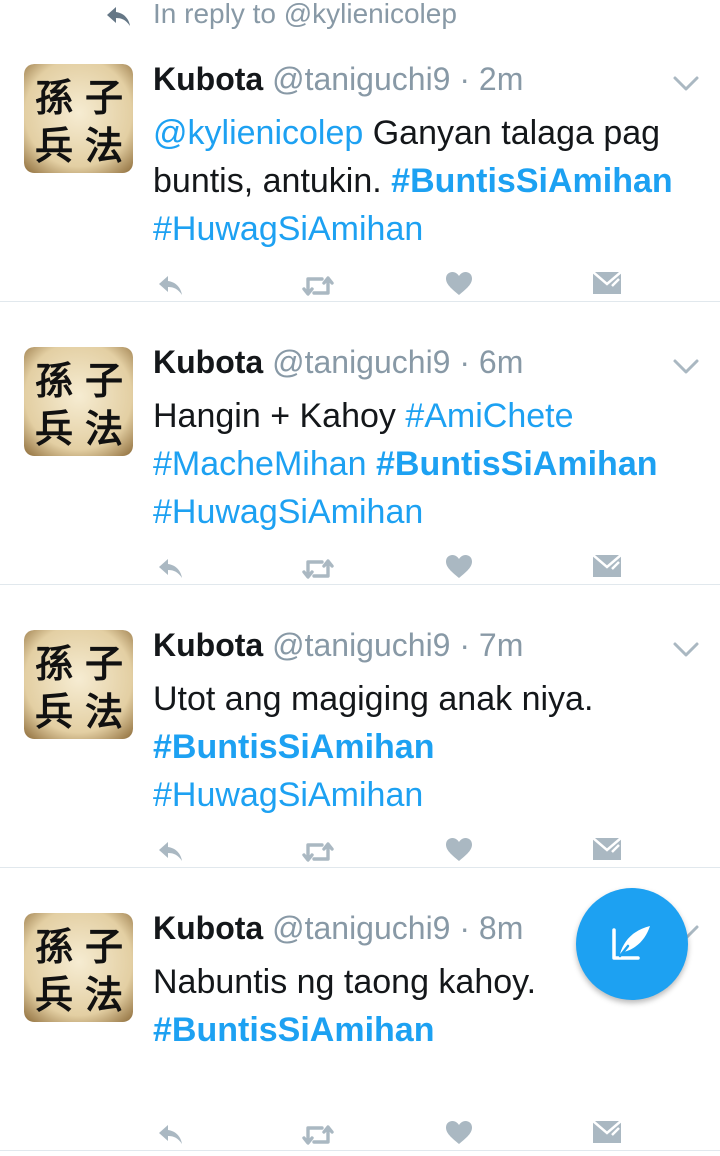  I want to click on timestamp: 6m, so click(501, 362).